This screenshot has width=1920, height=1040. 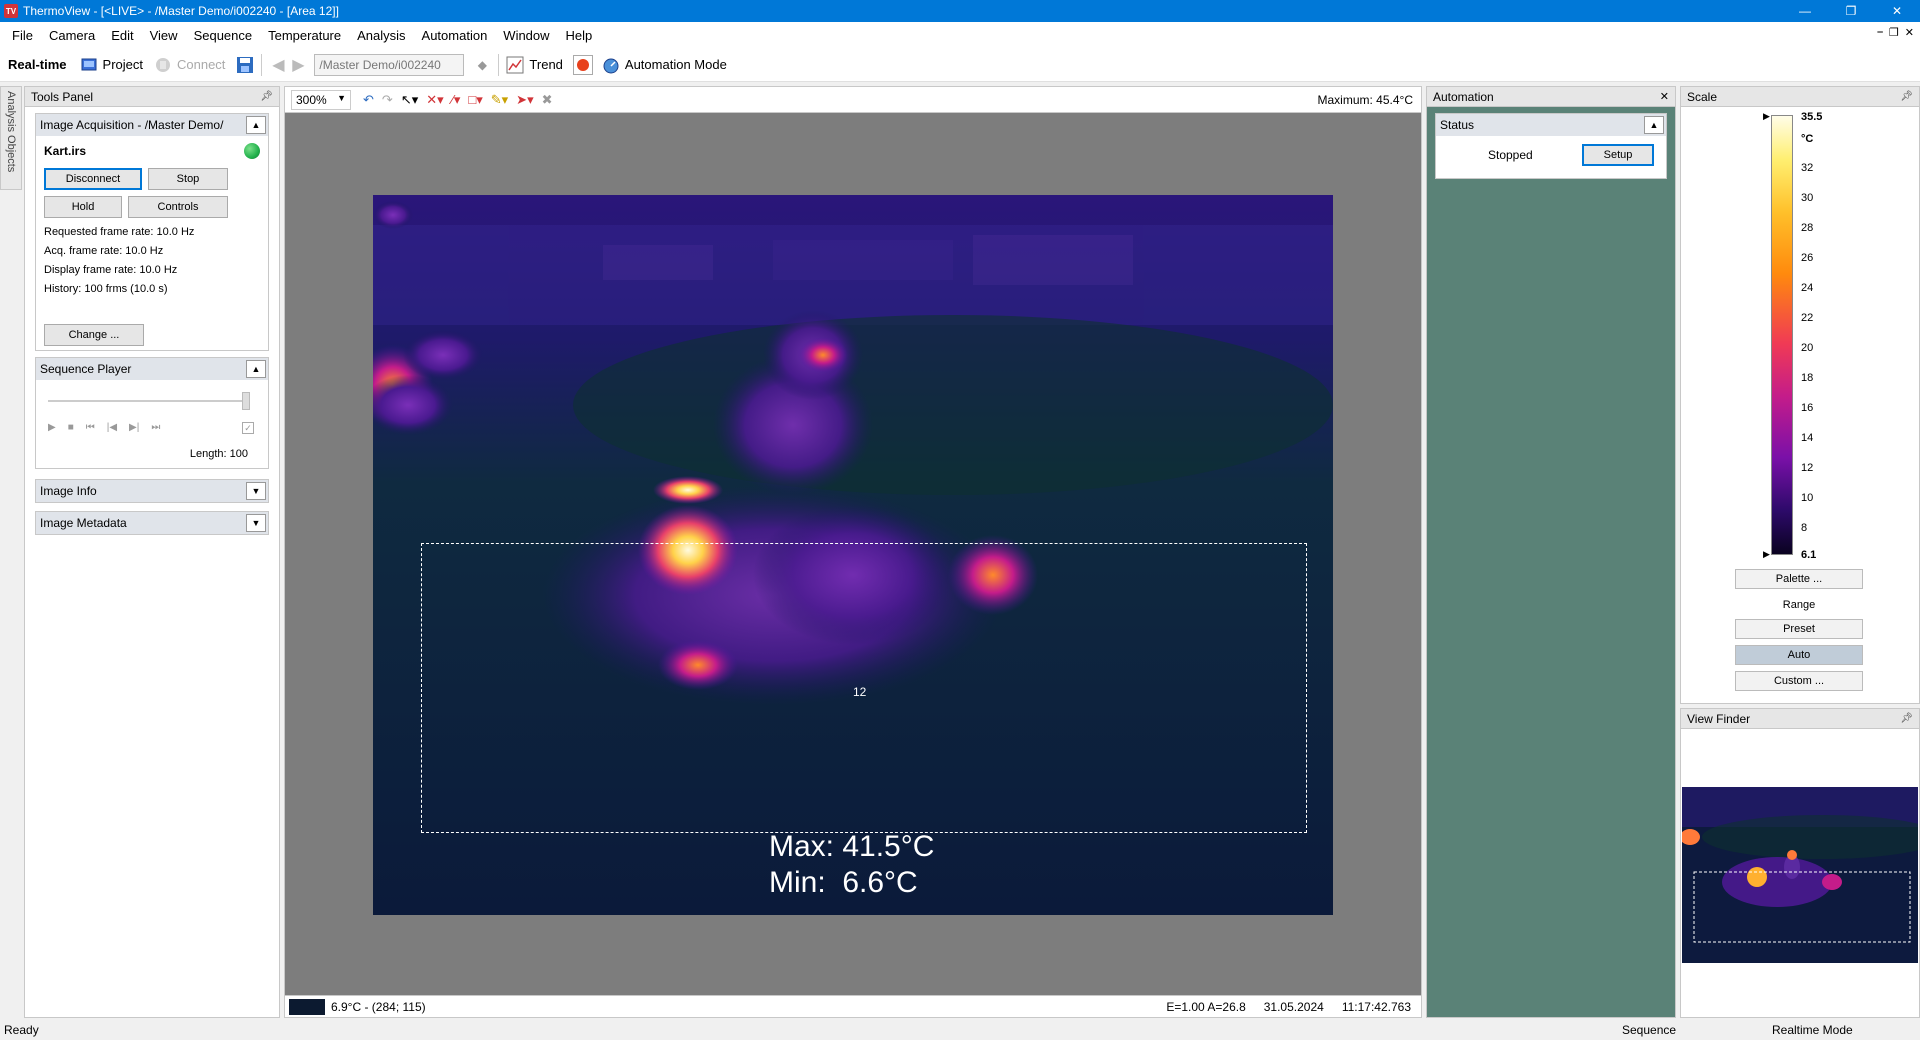 What do you see at coordinates (524, 100) in the screenshot?
I see `marker-tool-icon: ➤▾` at bounding box center [524, 100].